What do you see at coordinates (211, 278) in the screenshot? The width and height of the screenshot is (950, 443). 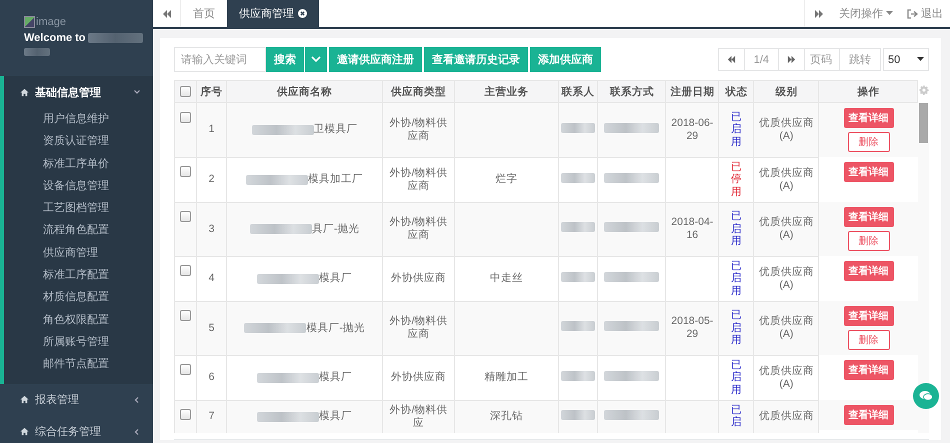 I see `row-number: 4` at bounding box center [211, 278].